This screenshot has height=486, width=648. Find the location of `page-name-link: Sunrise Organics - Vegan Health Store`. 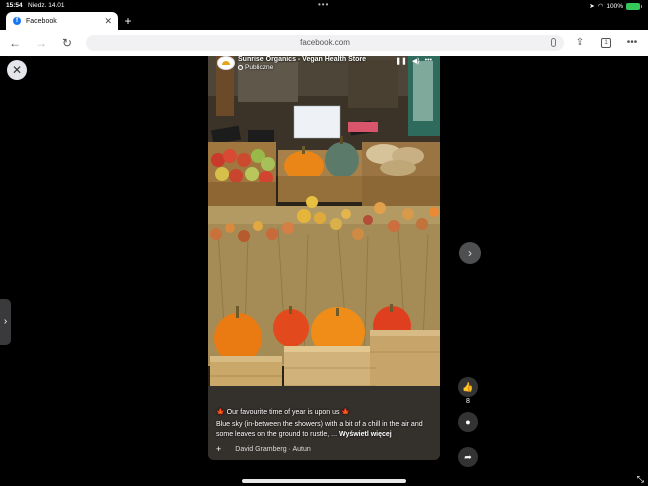

page-name-link: Sunrise Organics - Vegan Health Store is located at coordinates (302, 59).